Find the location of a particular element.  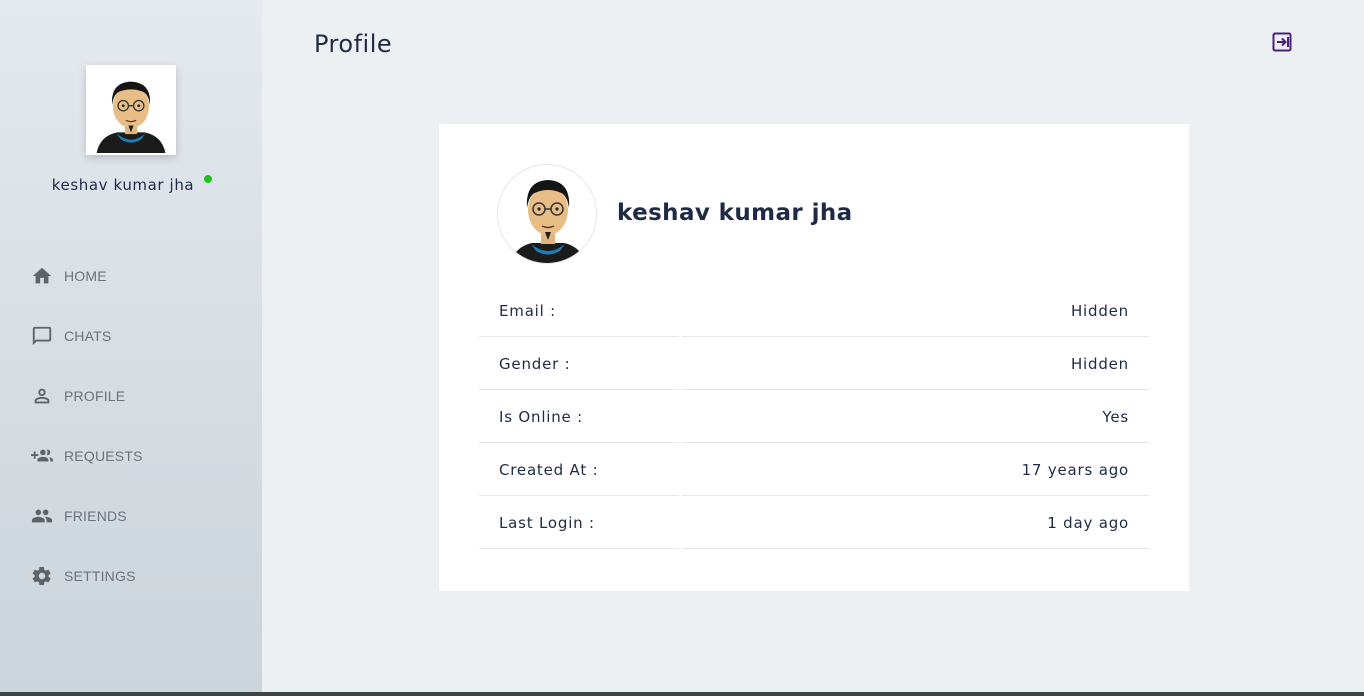

info-value: 17 years ago is located at coordinates (1075, 469).